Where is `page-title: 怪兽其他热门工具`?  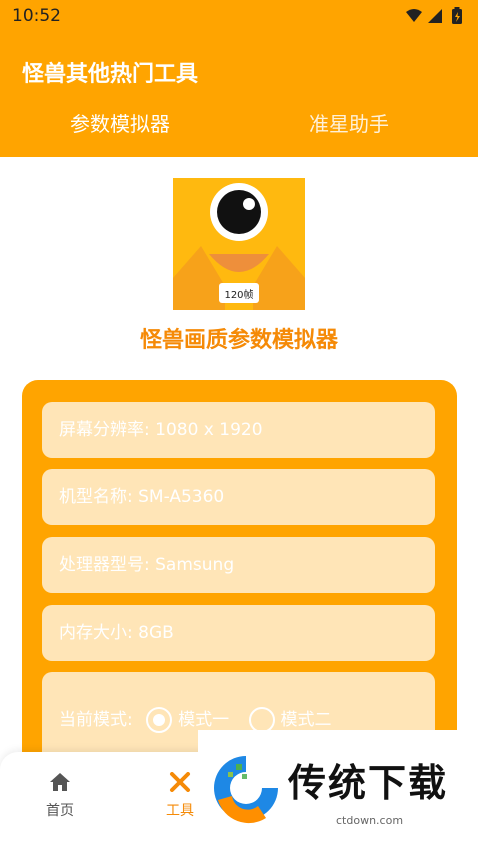
page-title: 怪兽其他热门工具 is located at coordinates (110, 74).